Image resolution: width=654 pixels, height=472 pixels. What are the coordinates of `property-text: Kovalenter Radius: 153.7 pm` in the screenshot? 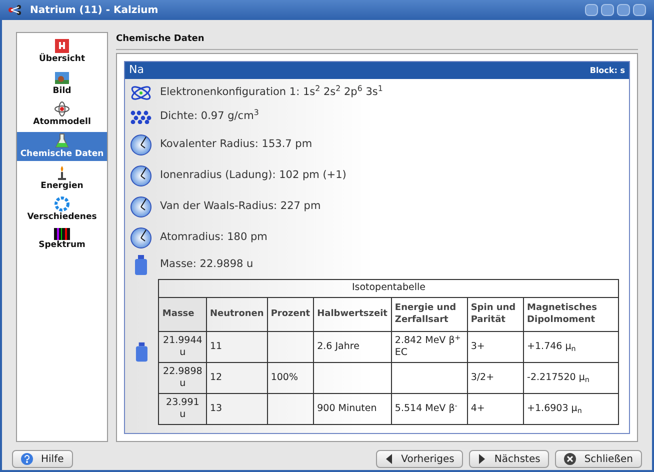 It's located at (236, 144).